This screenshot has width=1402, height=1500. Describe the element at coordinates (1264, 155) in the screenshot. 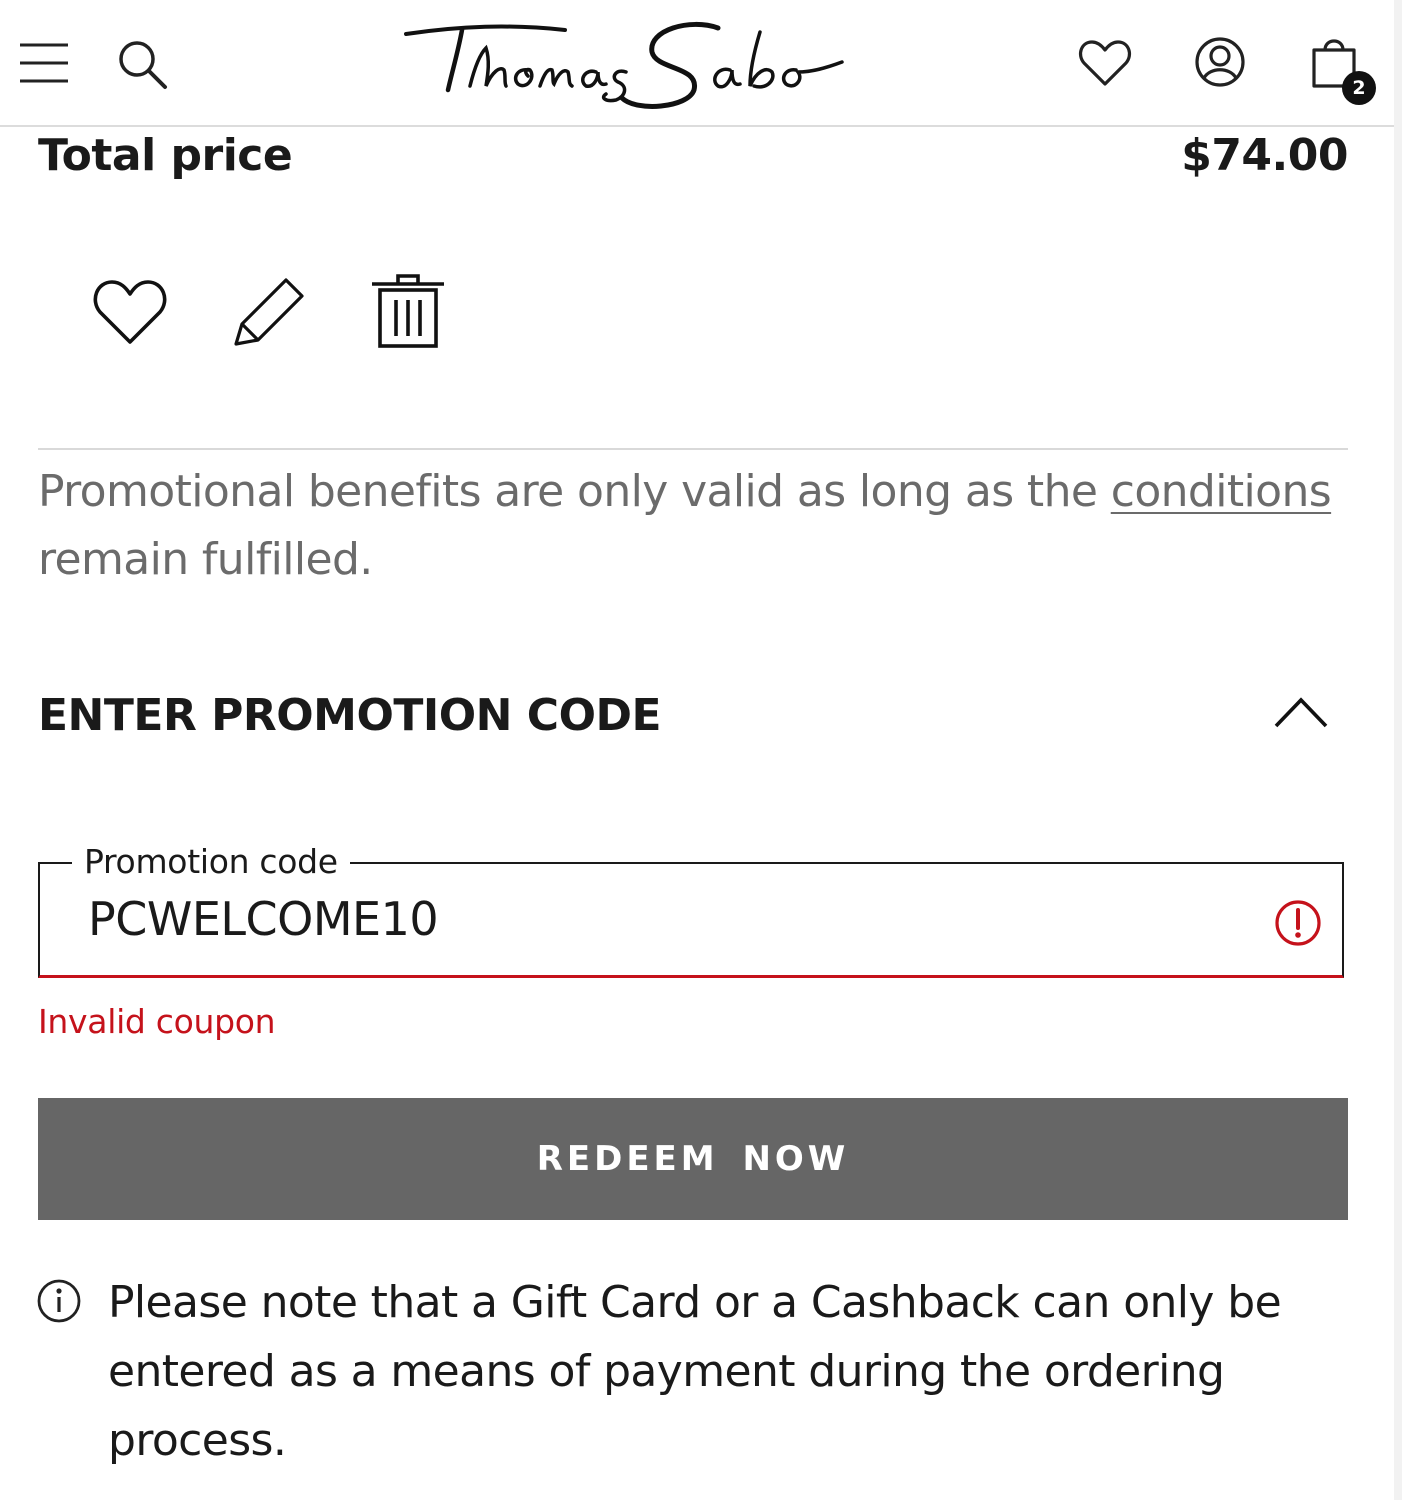

I see `total-price-value: $74.00` at that location.